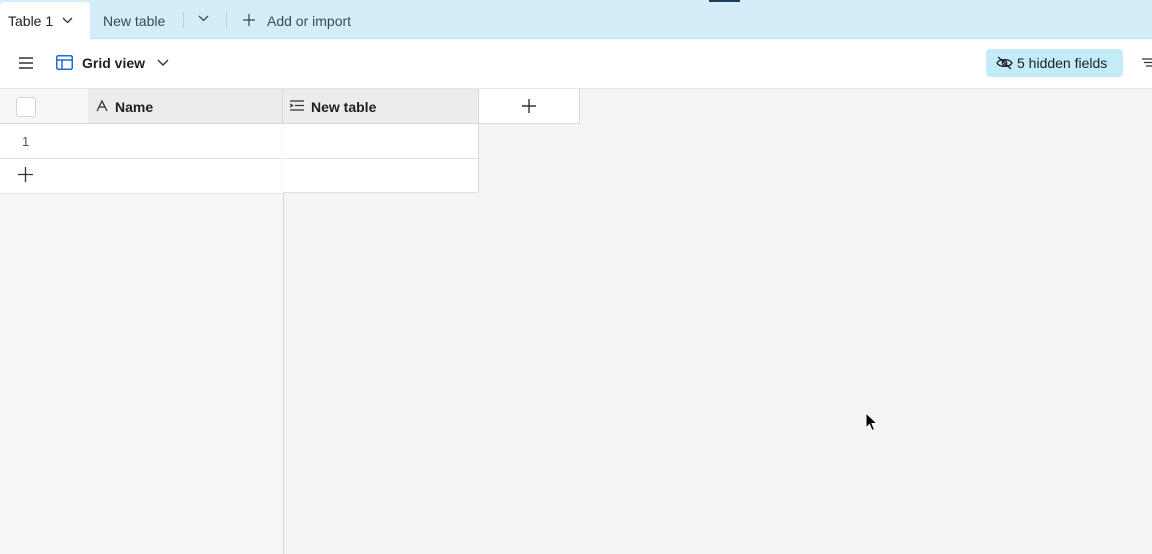  What do you see at coordinates (1004, 63) in the screenshot?
I see `eye-slash-icon` at bounding box center [1004, 63].